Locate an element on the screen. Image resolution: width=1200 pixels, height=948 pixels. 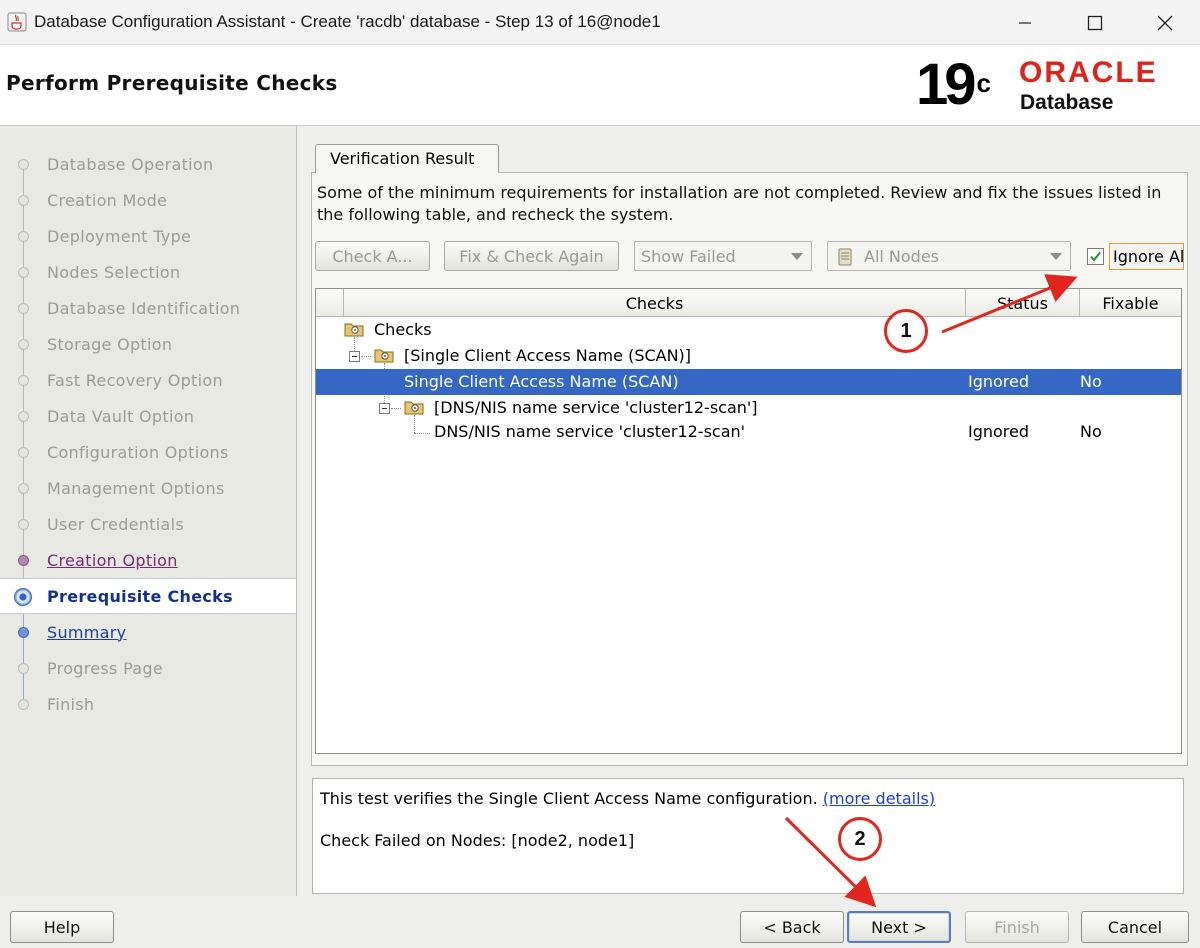
nav-step-prerequisite-checks: Prerequisite Checks is located at coordinates (148, 596).